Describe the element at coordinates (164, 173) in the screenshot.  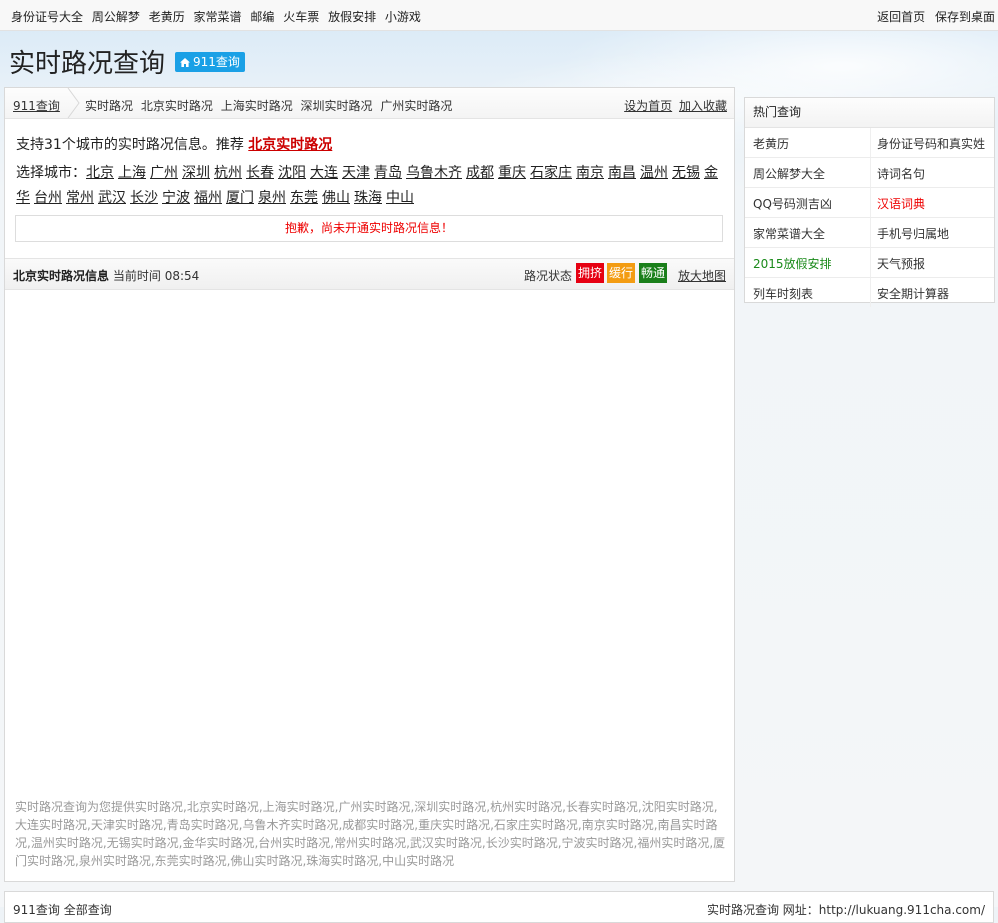
I see `city-link: 广州` at that location.